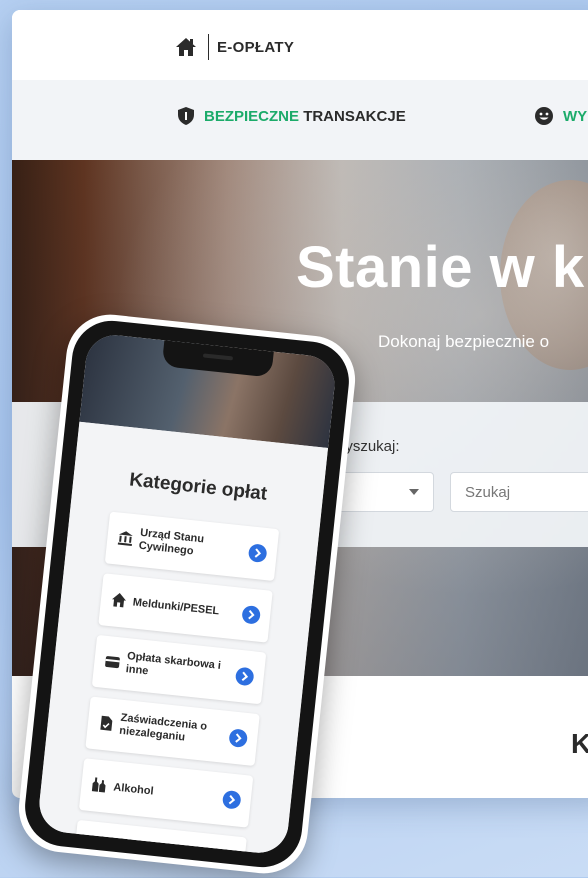 The height and width of the screenshot is (878, 588). What do you see at coordinates (166, 793) in the screenshot?
I see `category-card: Alkohol` at bounding box center [166, 793].